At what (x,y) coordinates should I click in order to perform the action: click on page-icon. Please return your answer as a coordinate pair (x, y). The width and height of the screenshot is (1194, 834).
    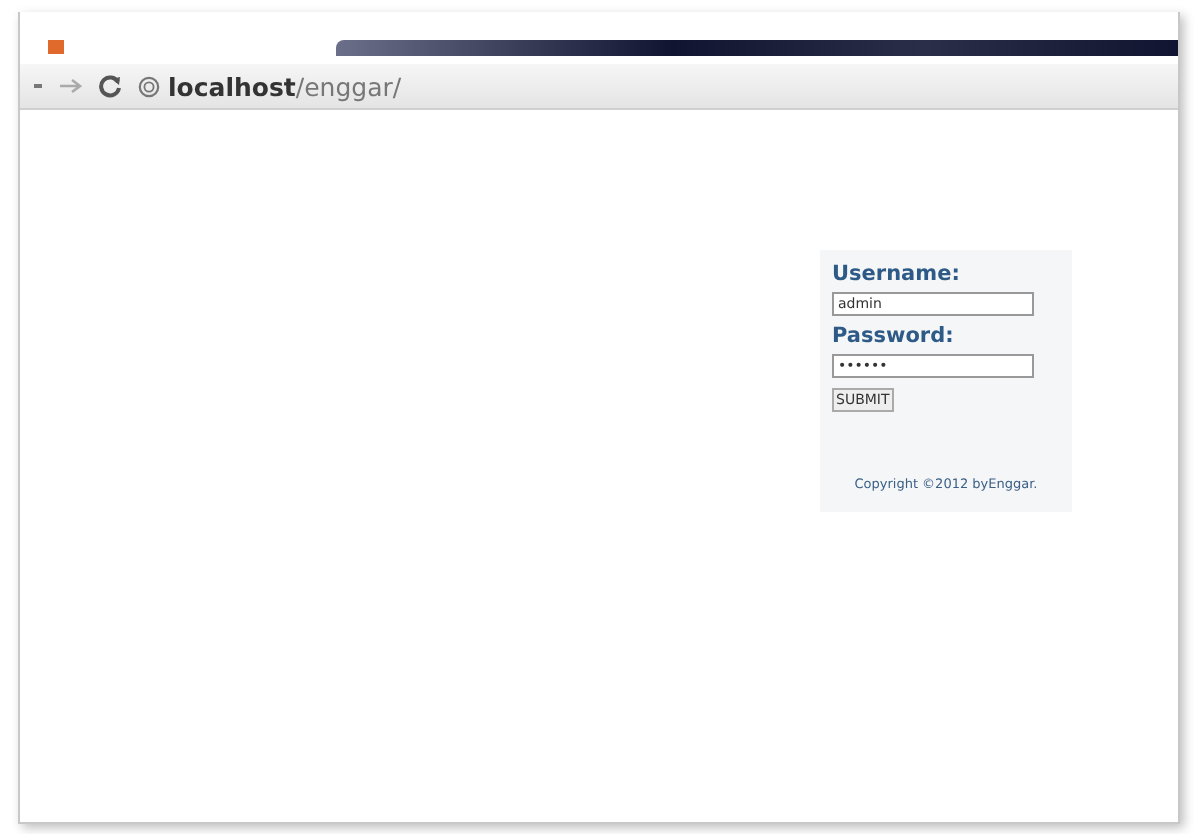
    Looking at the image, I should click on (149, 86).